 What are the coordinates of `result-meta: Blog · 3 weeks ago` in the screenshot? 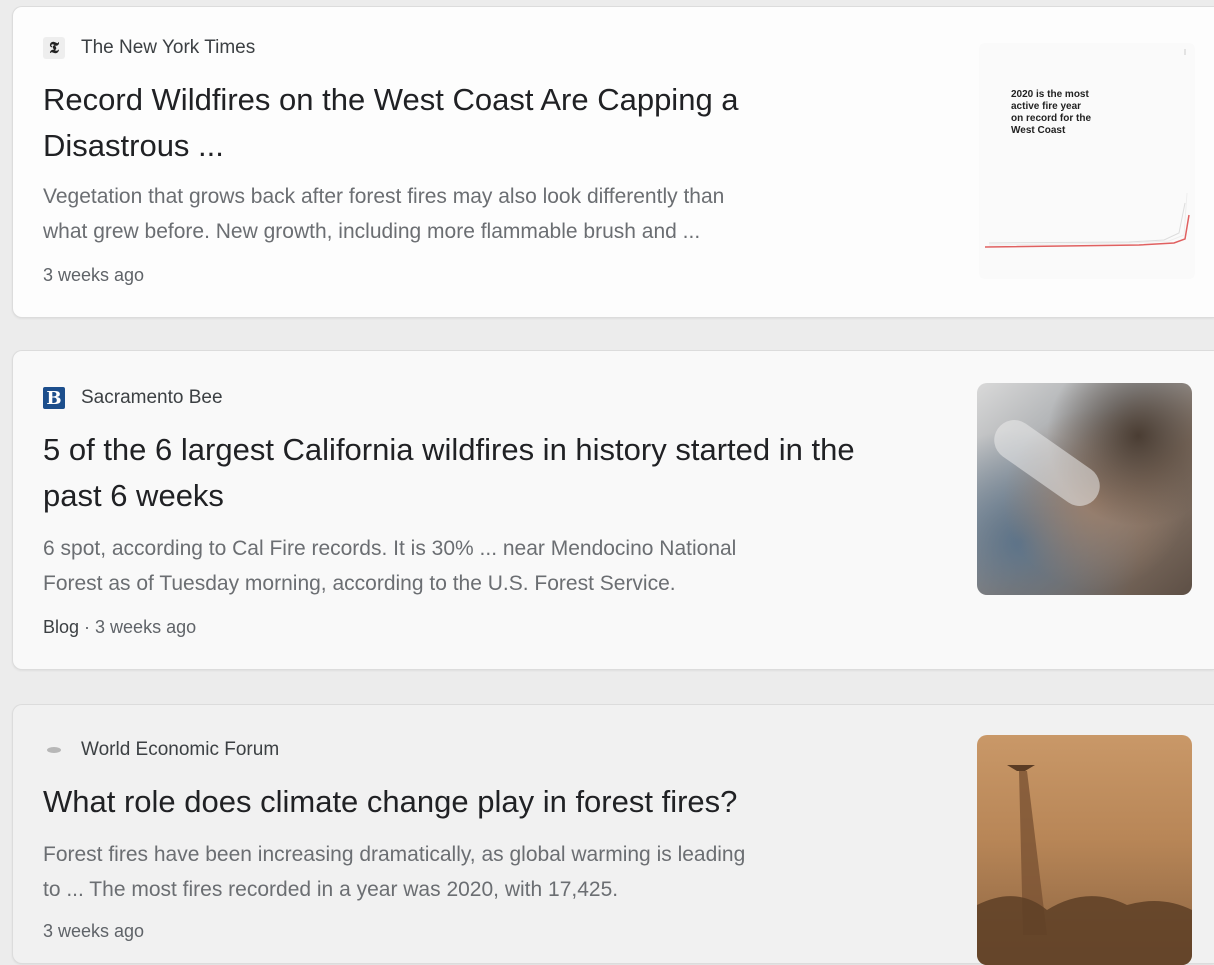 It's located at (119, 627).